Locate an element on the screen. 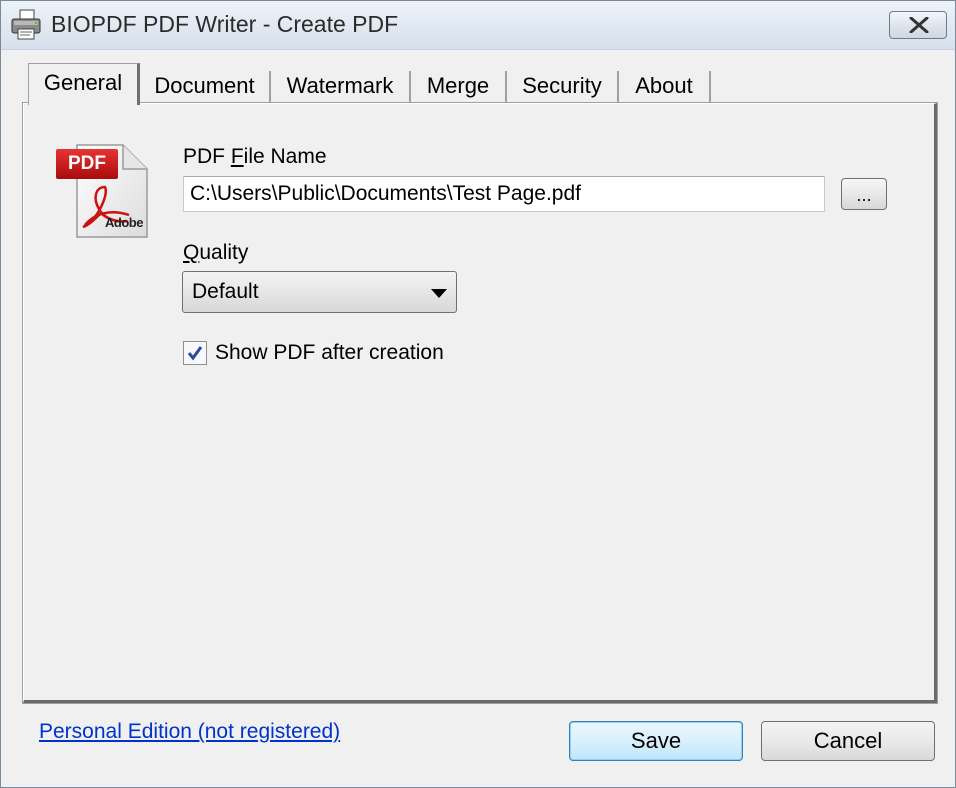  file-name-input: C:\Users\Public\Documents\Test Page.pdf is located at coordinates (504, 194).